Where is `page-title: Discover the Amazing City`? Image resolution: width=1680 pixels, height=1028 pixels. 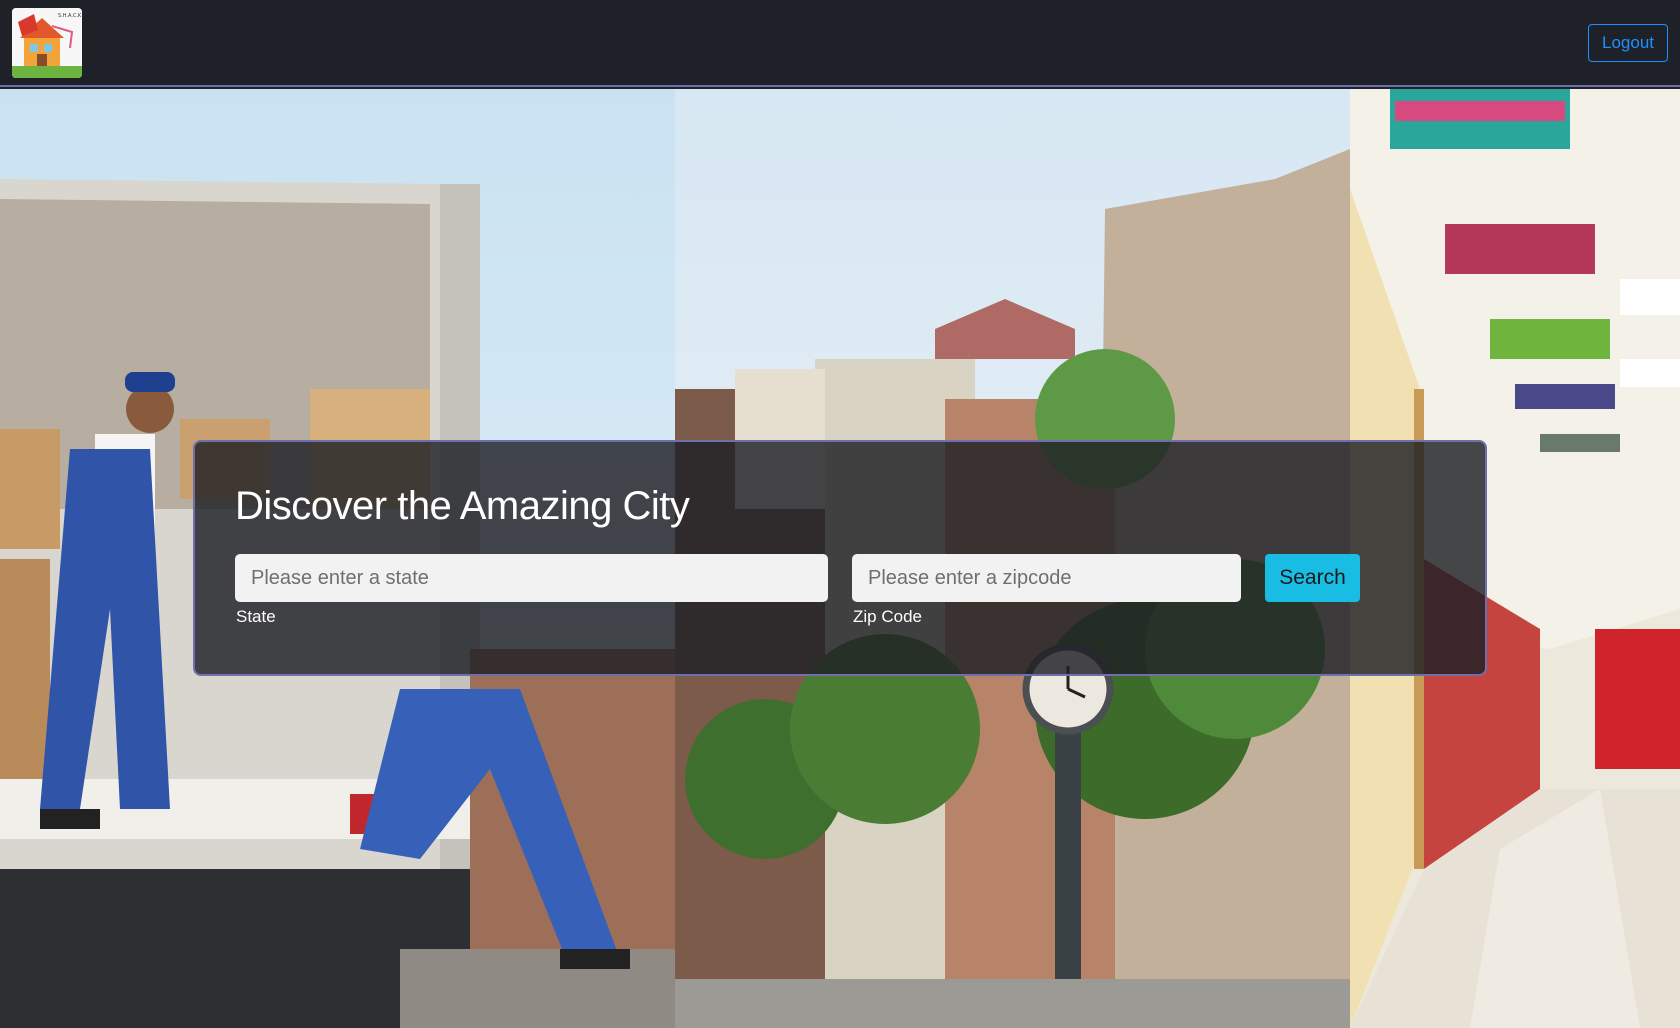
page-title: Discover the Amazing City is located at coordinates (462, 506).